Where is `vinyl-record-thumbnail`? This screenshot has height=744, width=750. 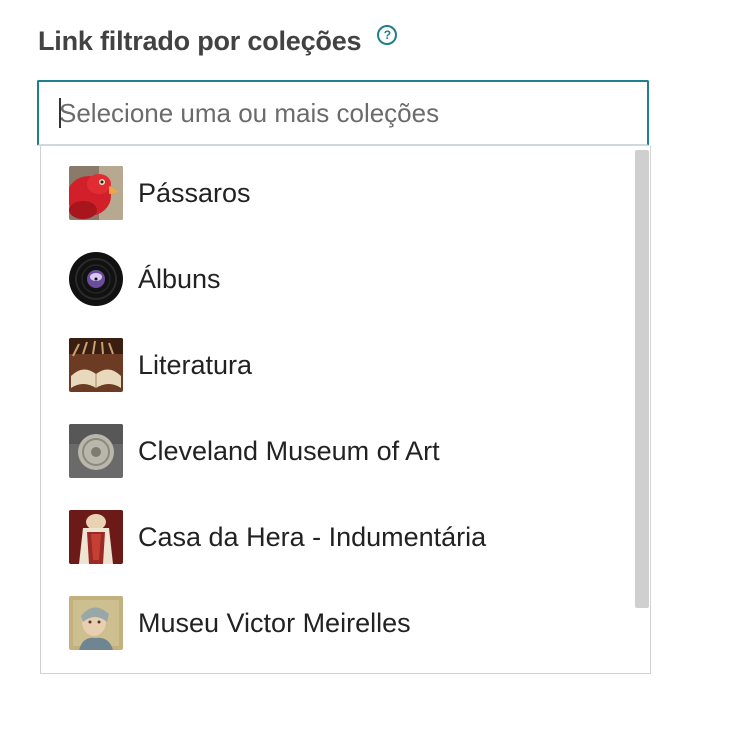 vinyl-record-thumbnail is located at coordinates (96, 279).